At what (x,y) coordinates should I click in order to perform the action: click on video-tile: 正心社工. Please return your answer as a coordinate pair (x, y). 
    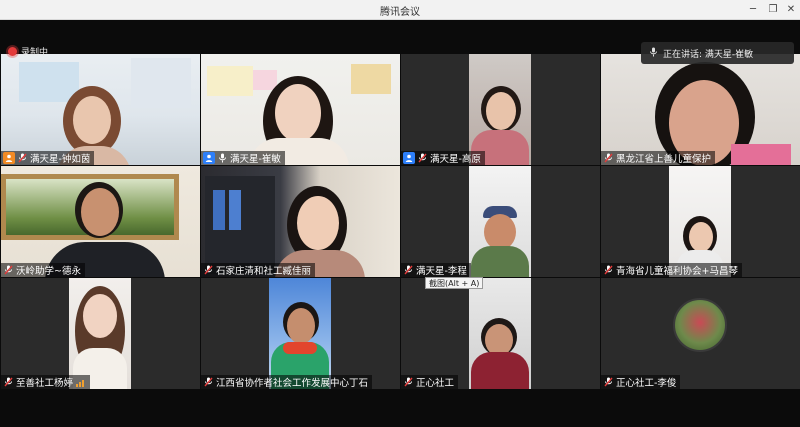
    Looking at the image, I should click on (500, 333).